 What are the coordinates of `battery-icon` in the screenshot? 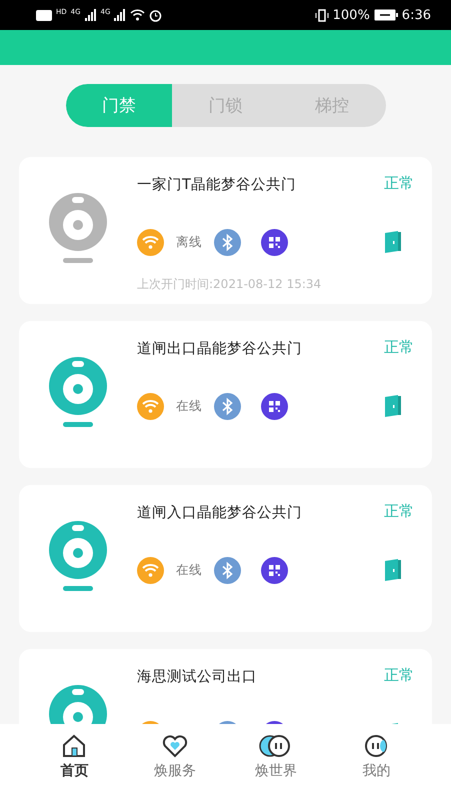 It's located at (386, 15).